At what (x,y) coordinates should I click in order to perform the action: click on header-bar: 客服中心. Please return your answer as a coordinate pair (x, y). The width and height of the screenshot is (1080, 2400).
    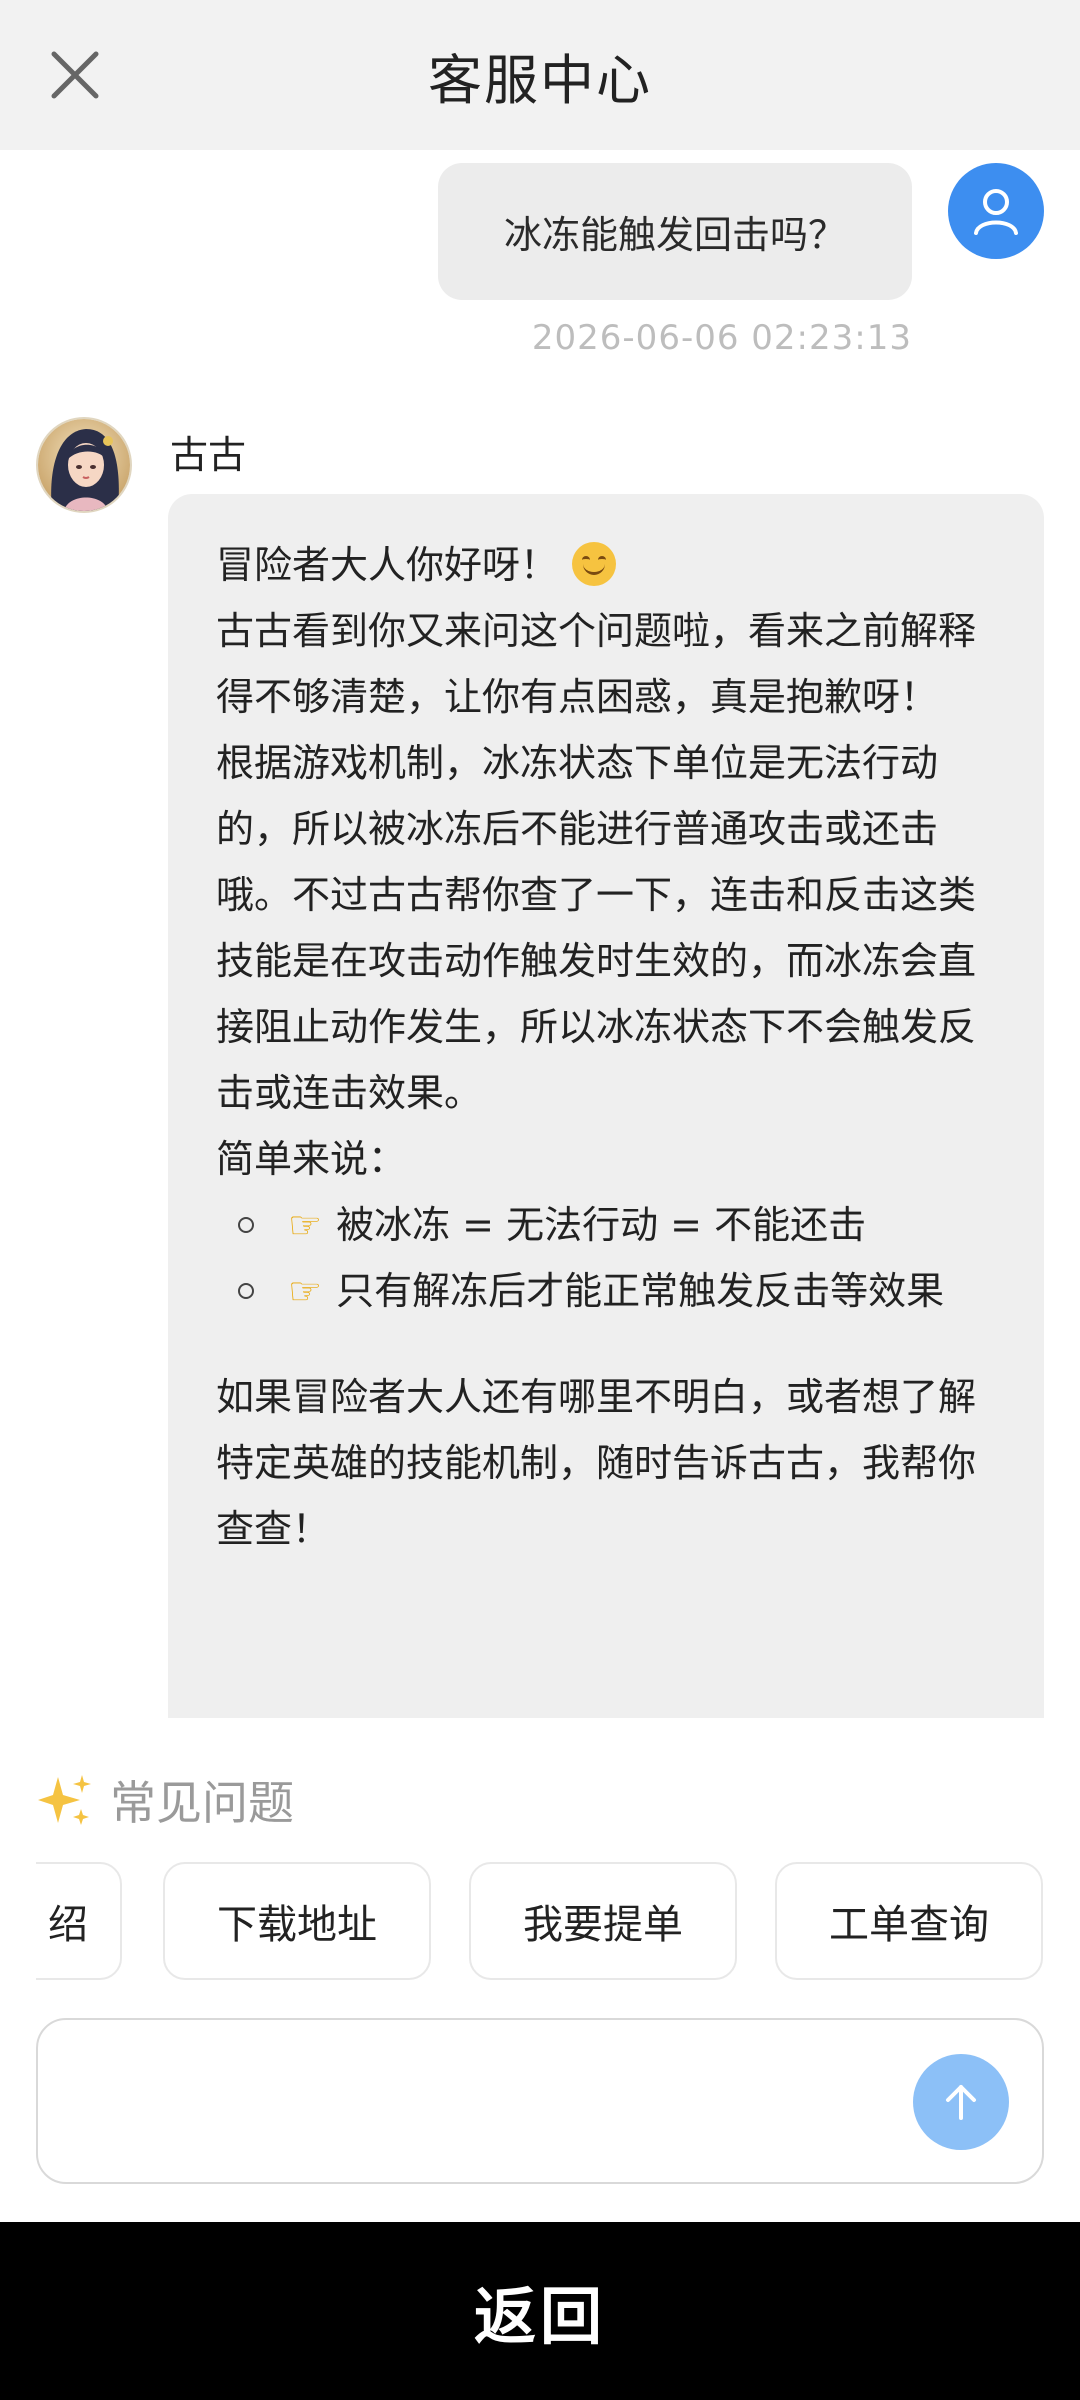
    Looking at the image, I should click on (540, 75).